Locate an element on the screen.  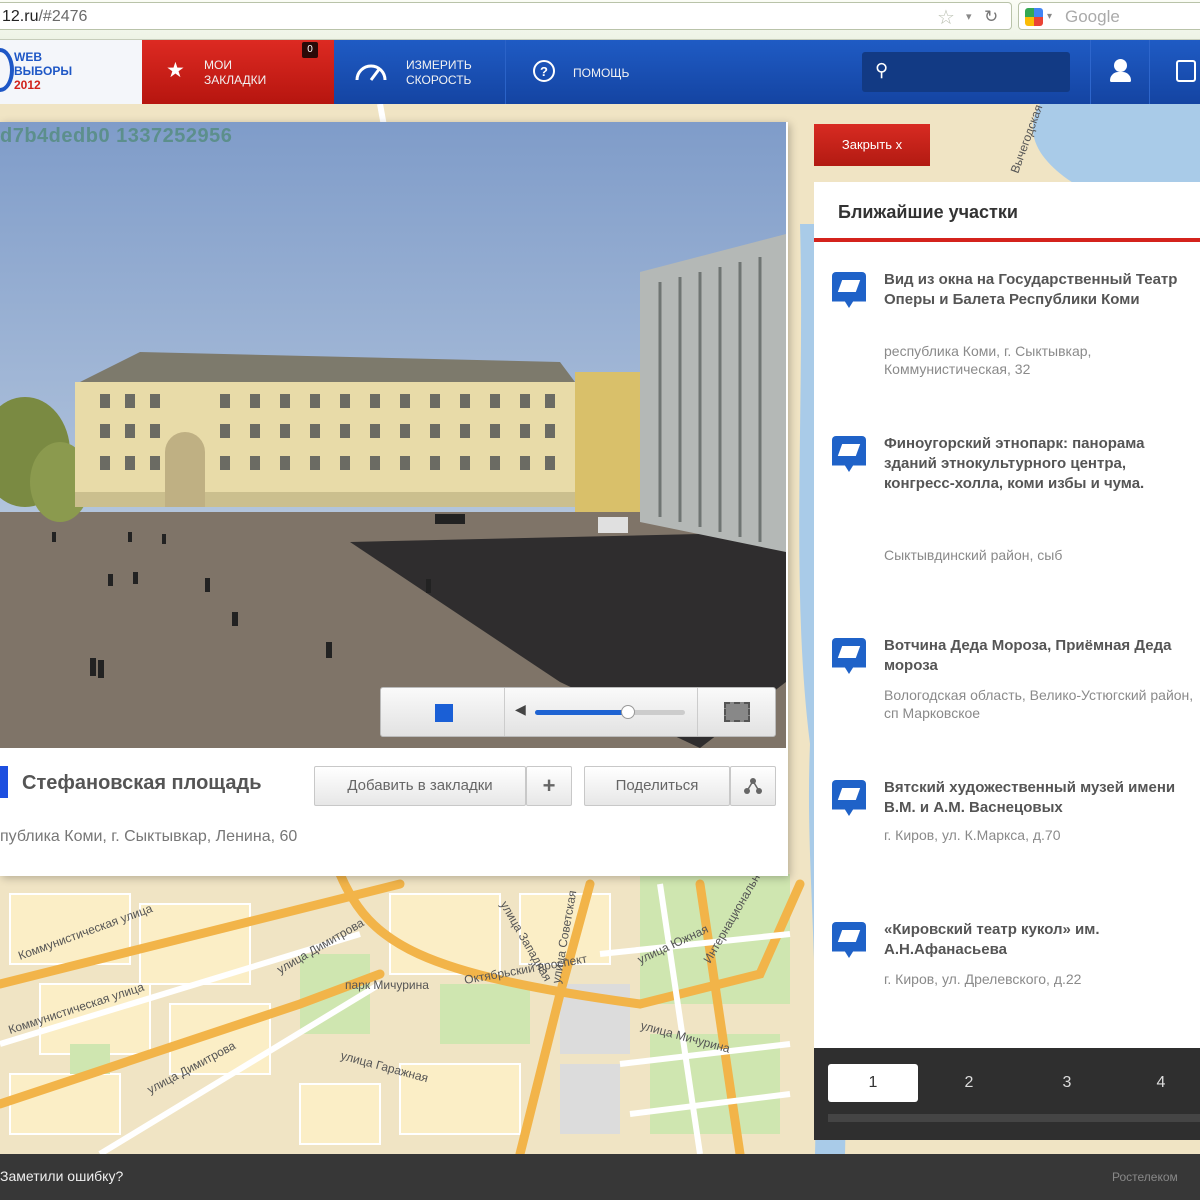
bookmarks-label-2: ЗАКЛАДКИ is located at coordinates (235, 80).